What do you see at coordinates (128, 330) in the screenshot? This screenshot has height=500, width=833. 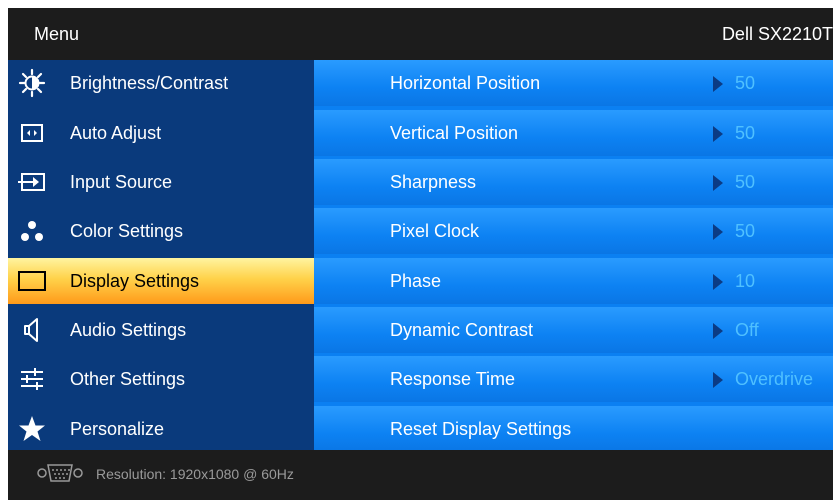 I see `sidebar-item-label: Audio Settings` at bounding box center [128, 330].